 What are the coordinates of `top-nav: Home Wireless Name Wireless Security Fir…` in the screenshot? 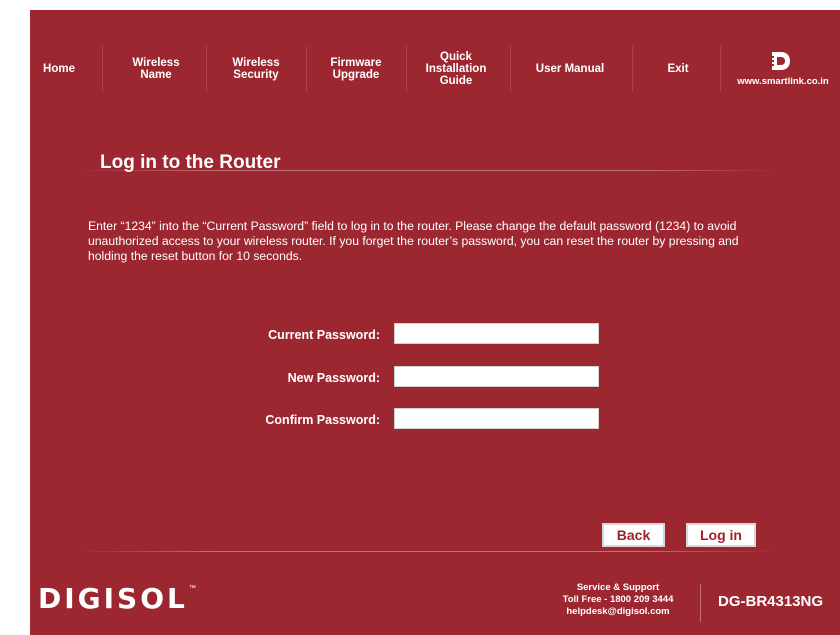 It's located at (435, 69).